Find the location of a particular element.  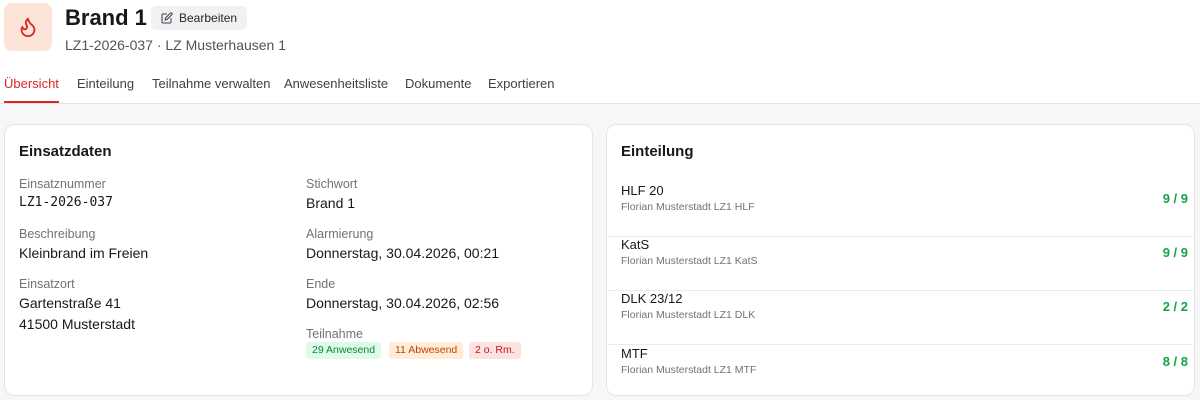

alarmierung-label: Alarmierung is located at coordinates (340, 234).